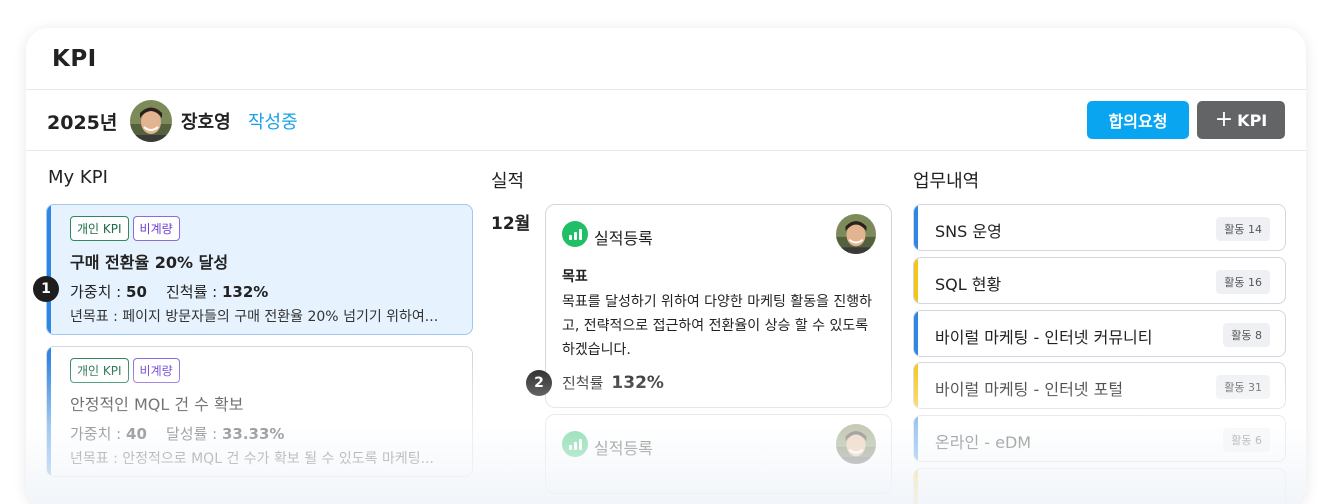  I want to click on month-label: 12월, so click(511, 224).